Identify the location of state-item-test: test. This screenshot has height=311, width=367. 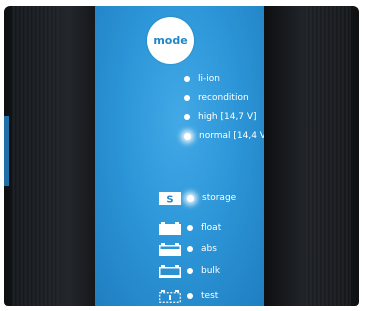
(188, 296).